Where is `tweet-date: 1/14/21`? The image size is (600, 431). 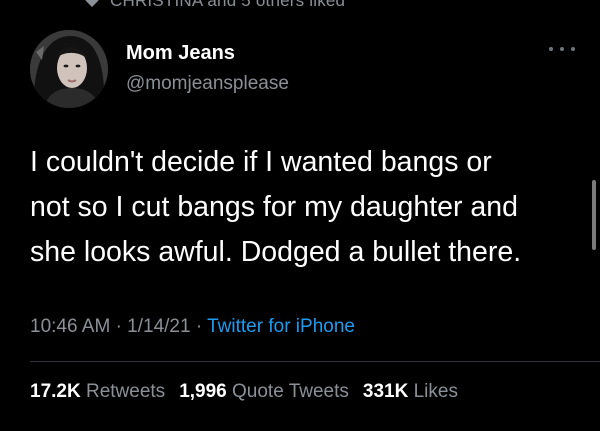
tweet-date: 1/14/21 is located at coordinates (158, 326).